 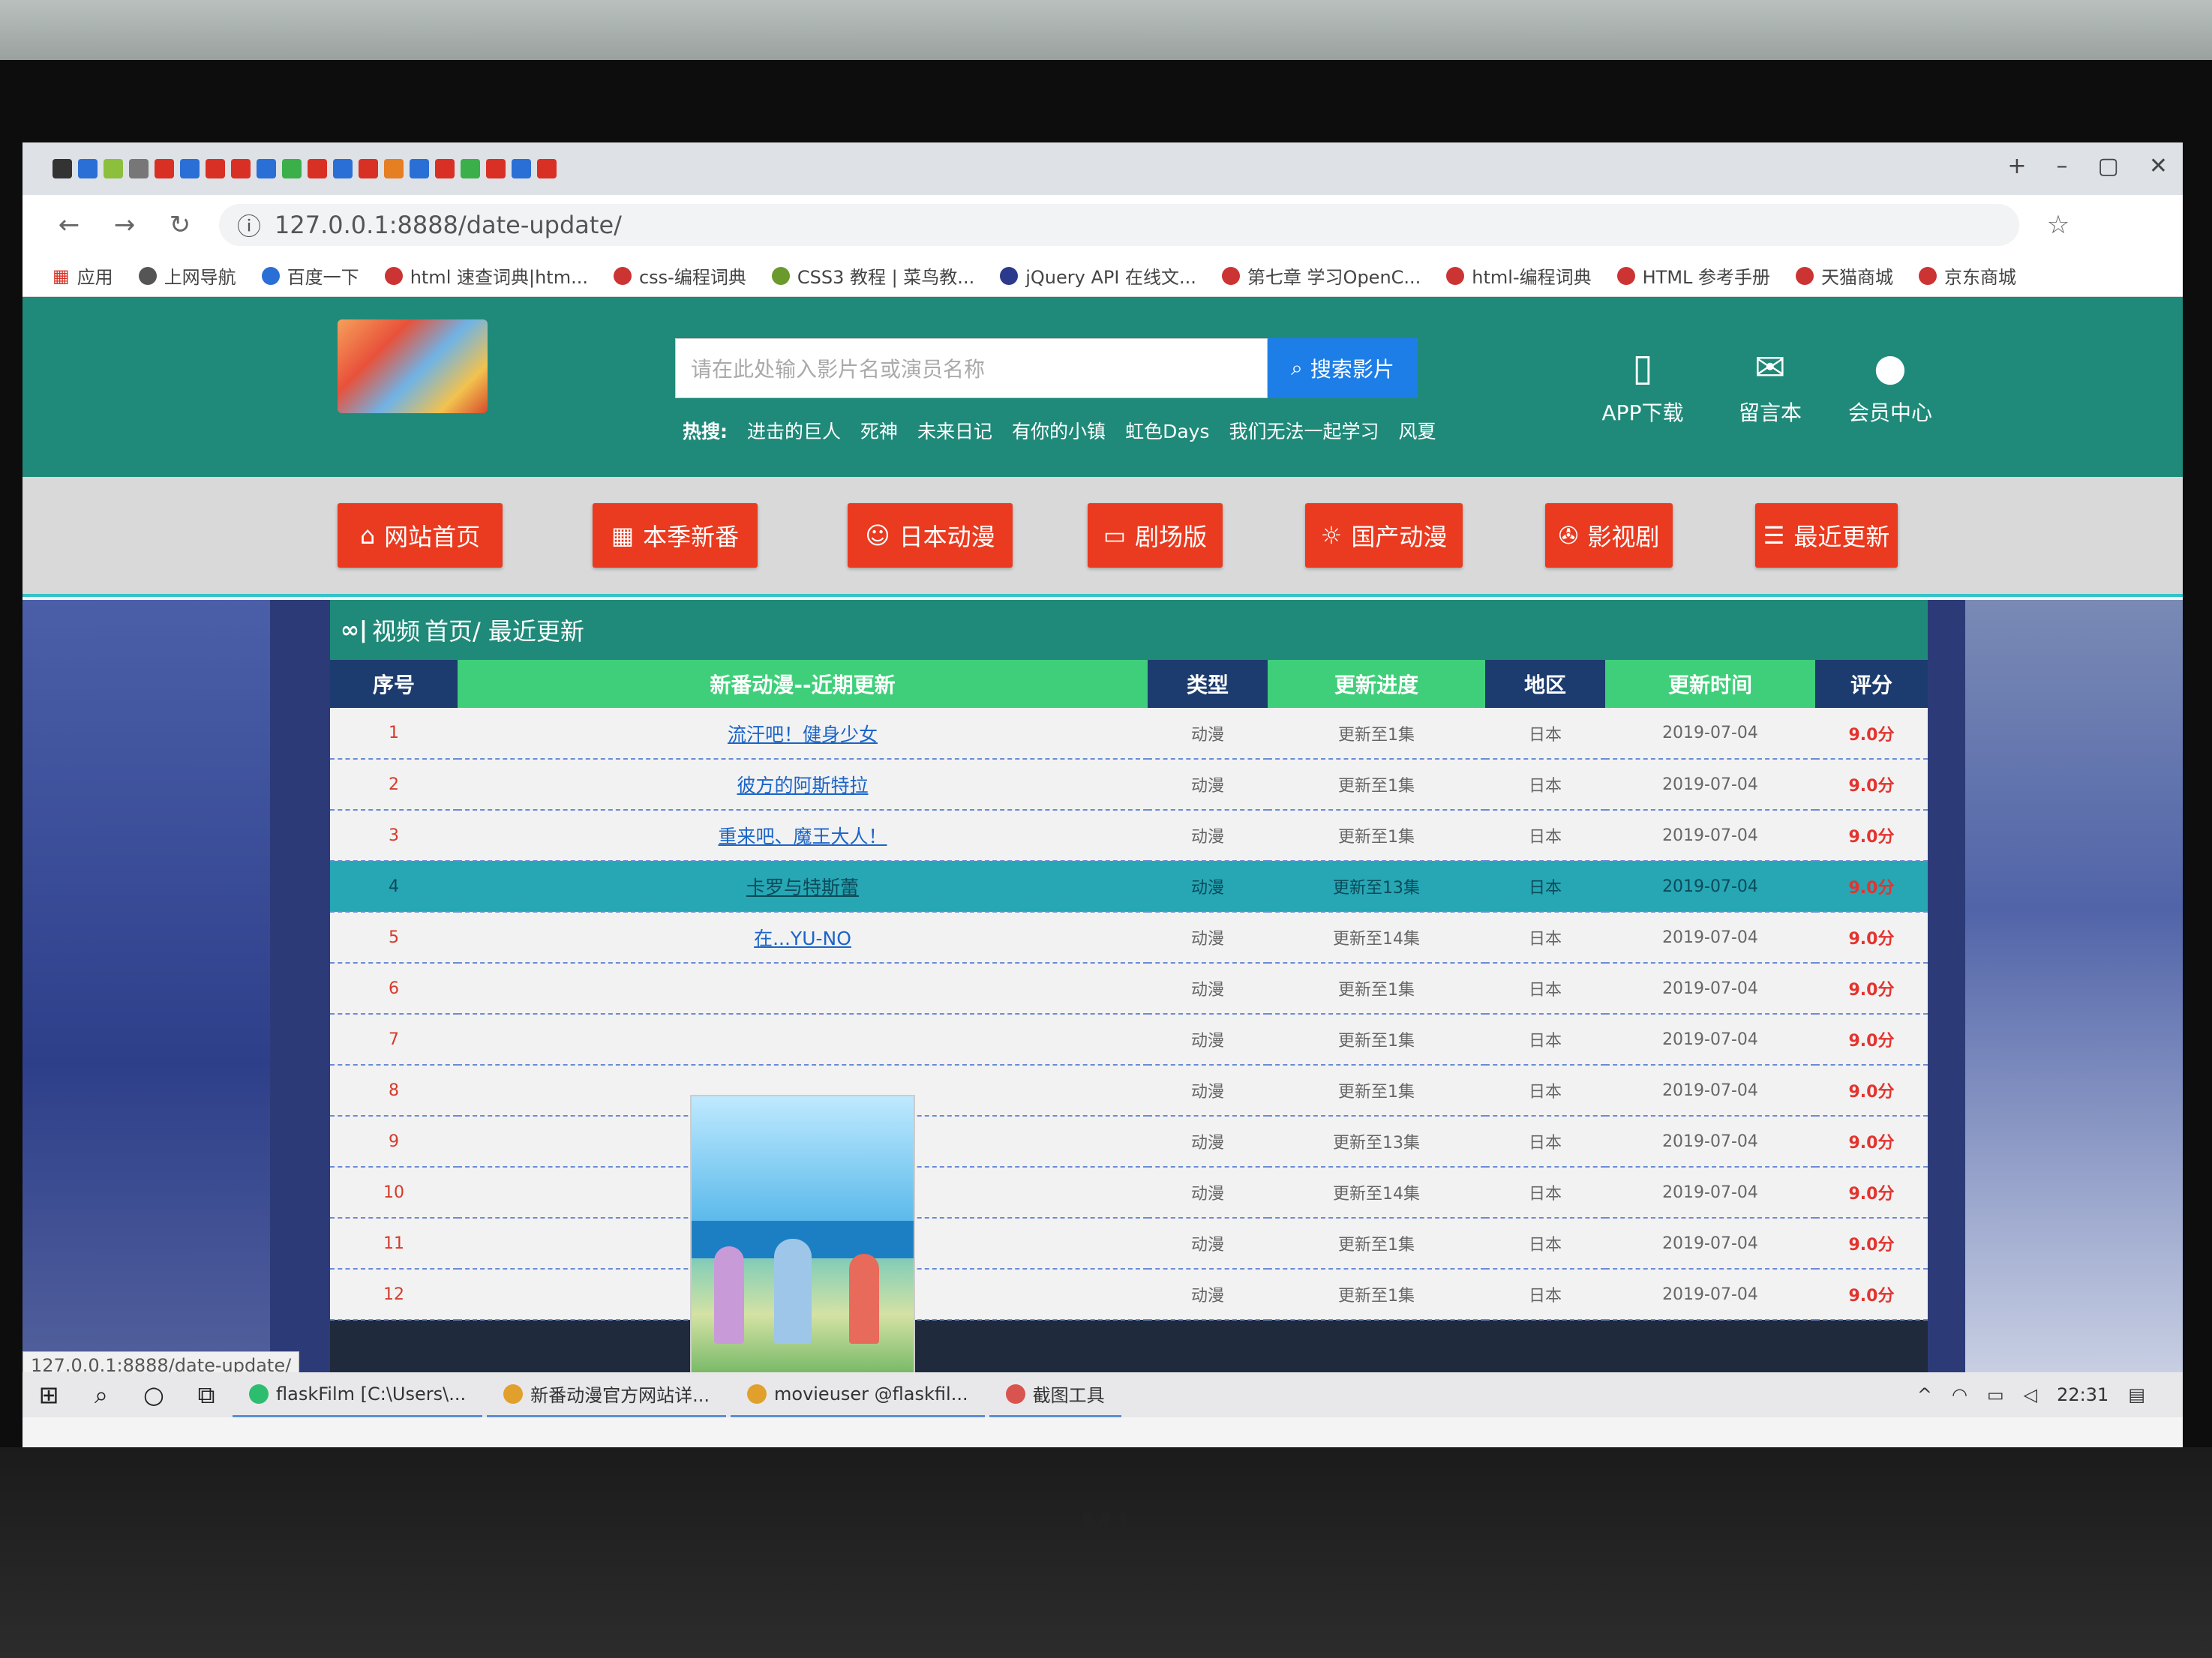 I want to click on bookmark-item: 上网导航, so click(x=187, y=275).